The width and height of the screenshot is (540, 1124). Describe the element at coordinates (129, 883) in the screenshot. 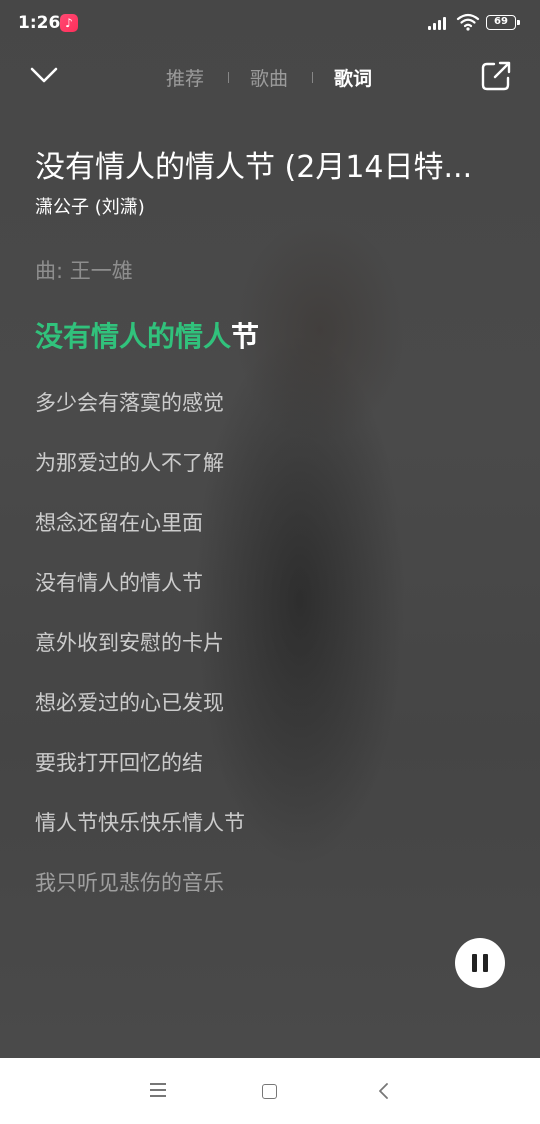

I see `lyric-line: 我只听见悲伤的音乐` at that location.